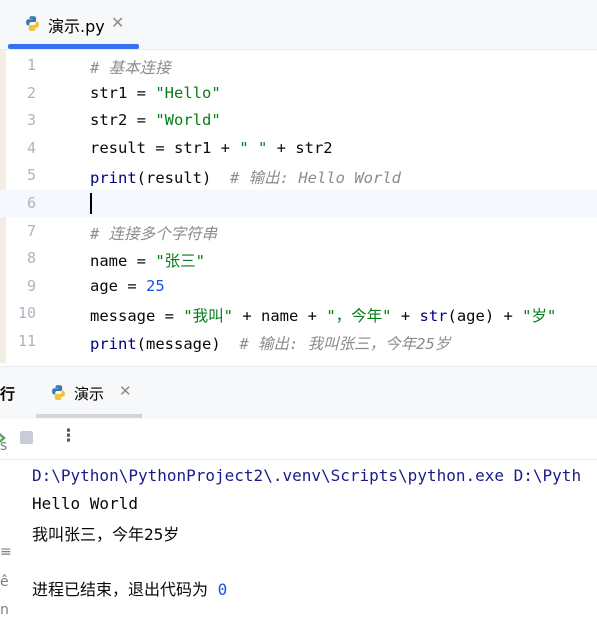  I want to click on editor-tab-bar: 演示.py ✕, so click(298, 25).